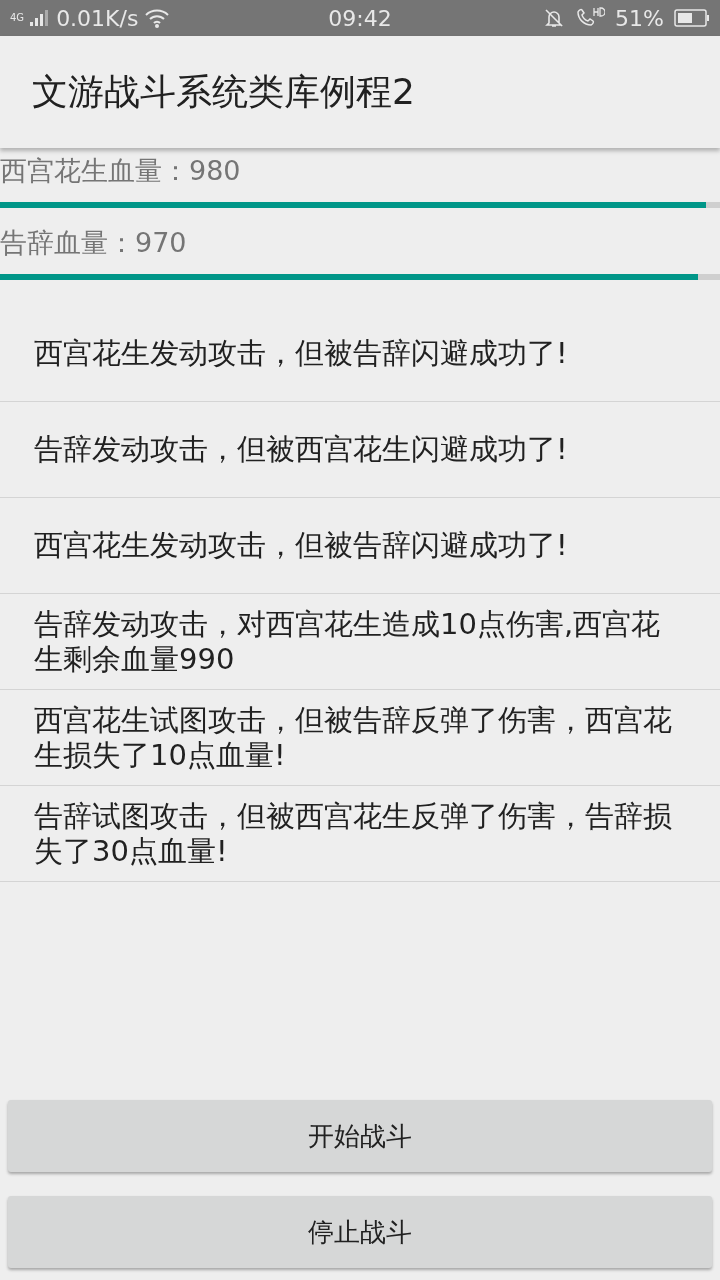  I want to click on wifi-icon, so click(157, 18).